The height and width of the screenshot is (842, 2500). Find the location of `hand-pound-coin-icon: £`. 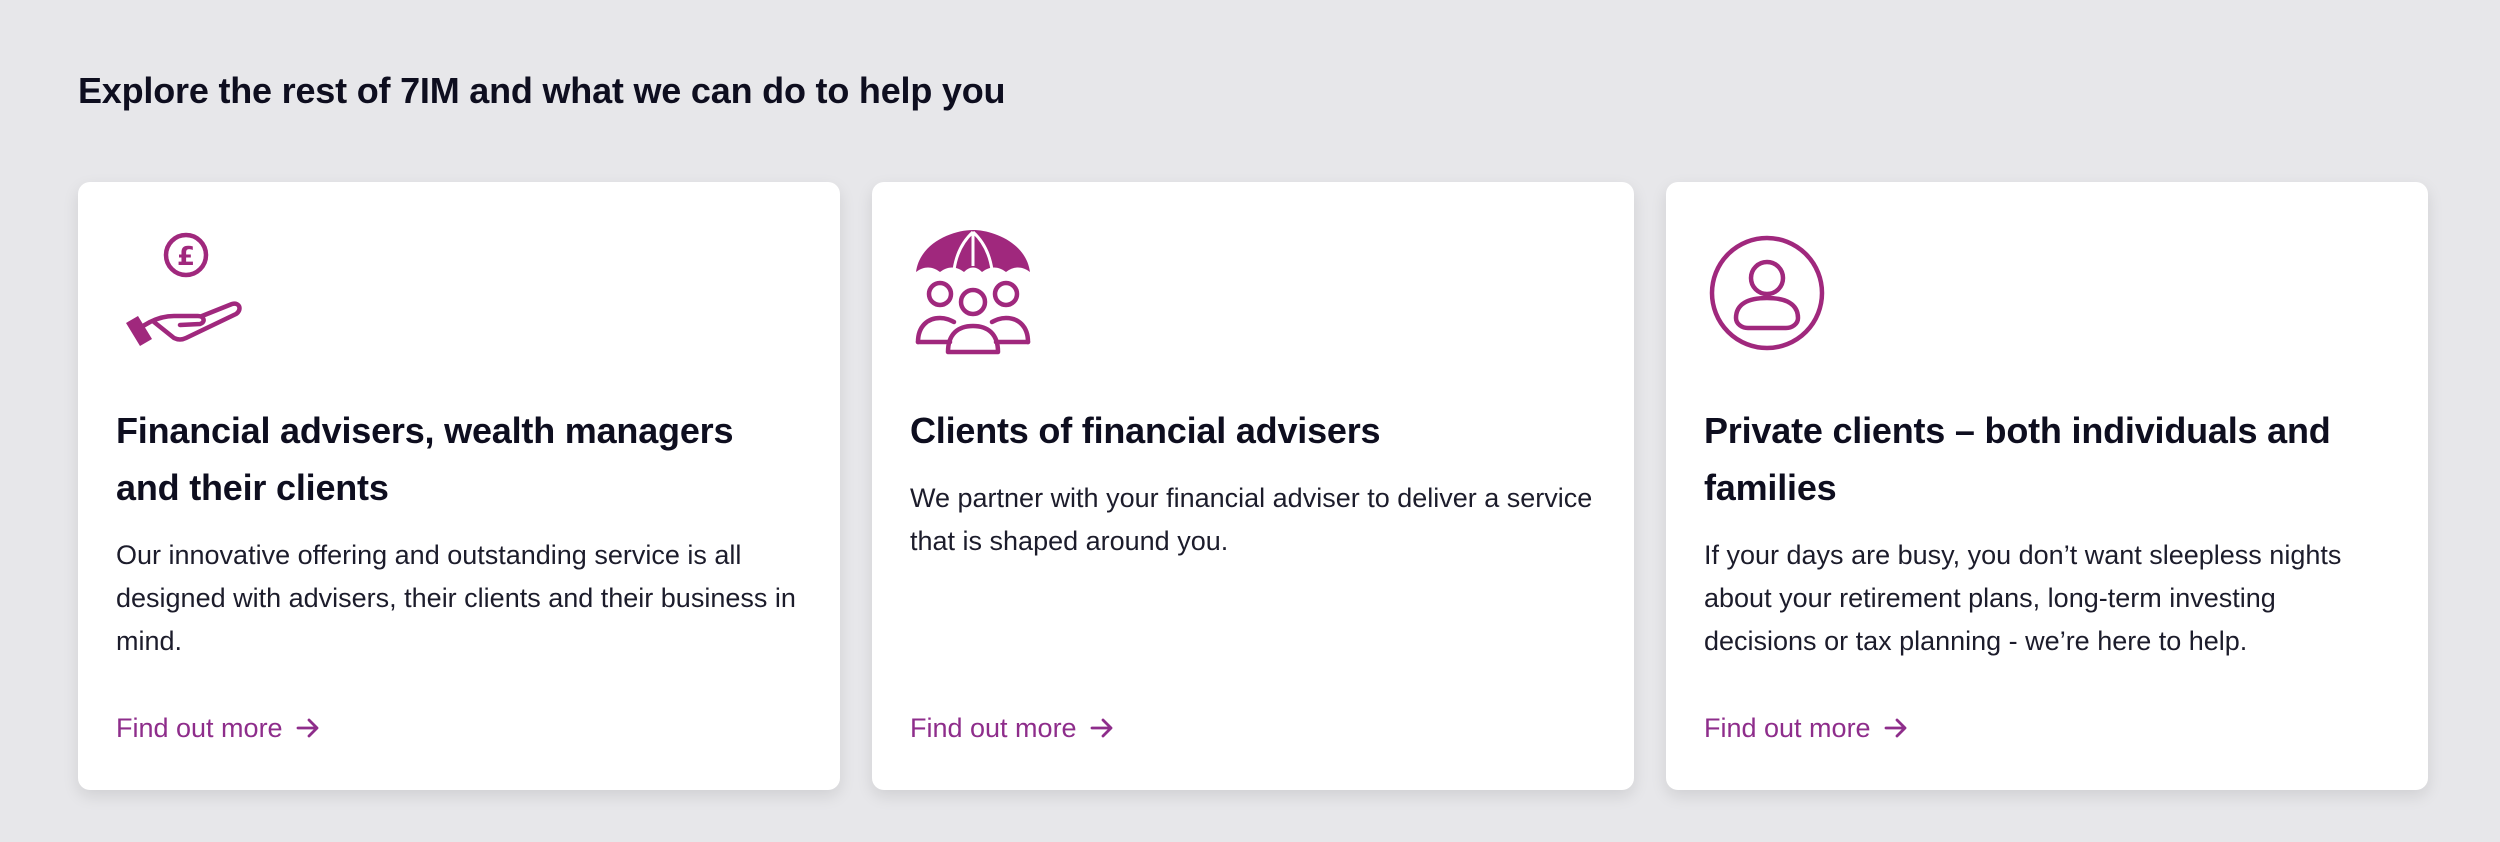

hand-pound-coin-icon: £ is located at coordinates (184, 289).